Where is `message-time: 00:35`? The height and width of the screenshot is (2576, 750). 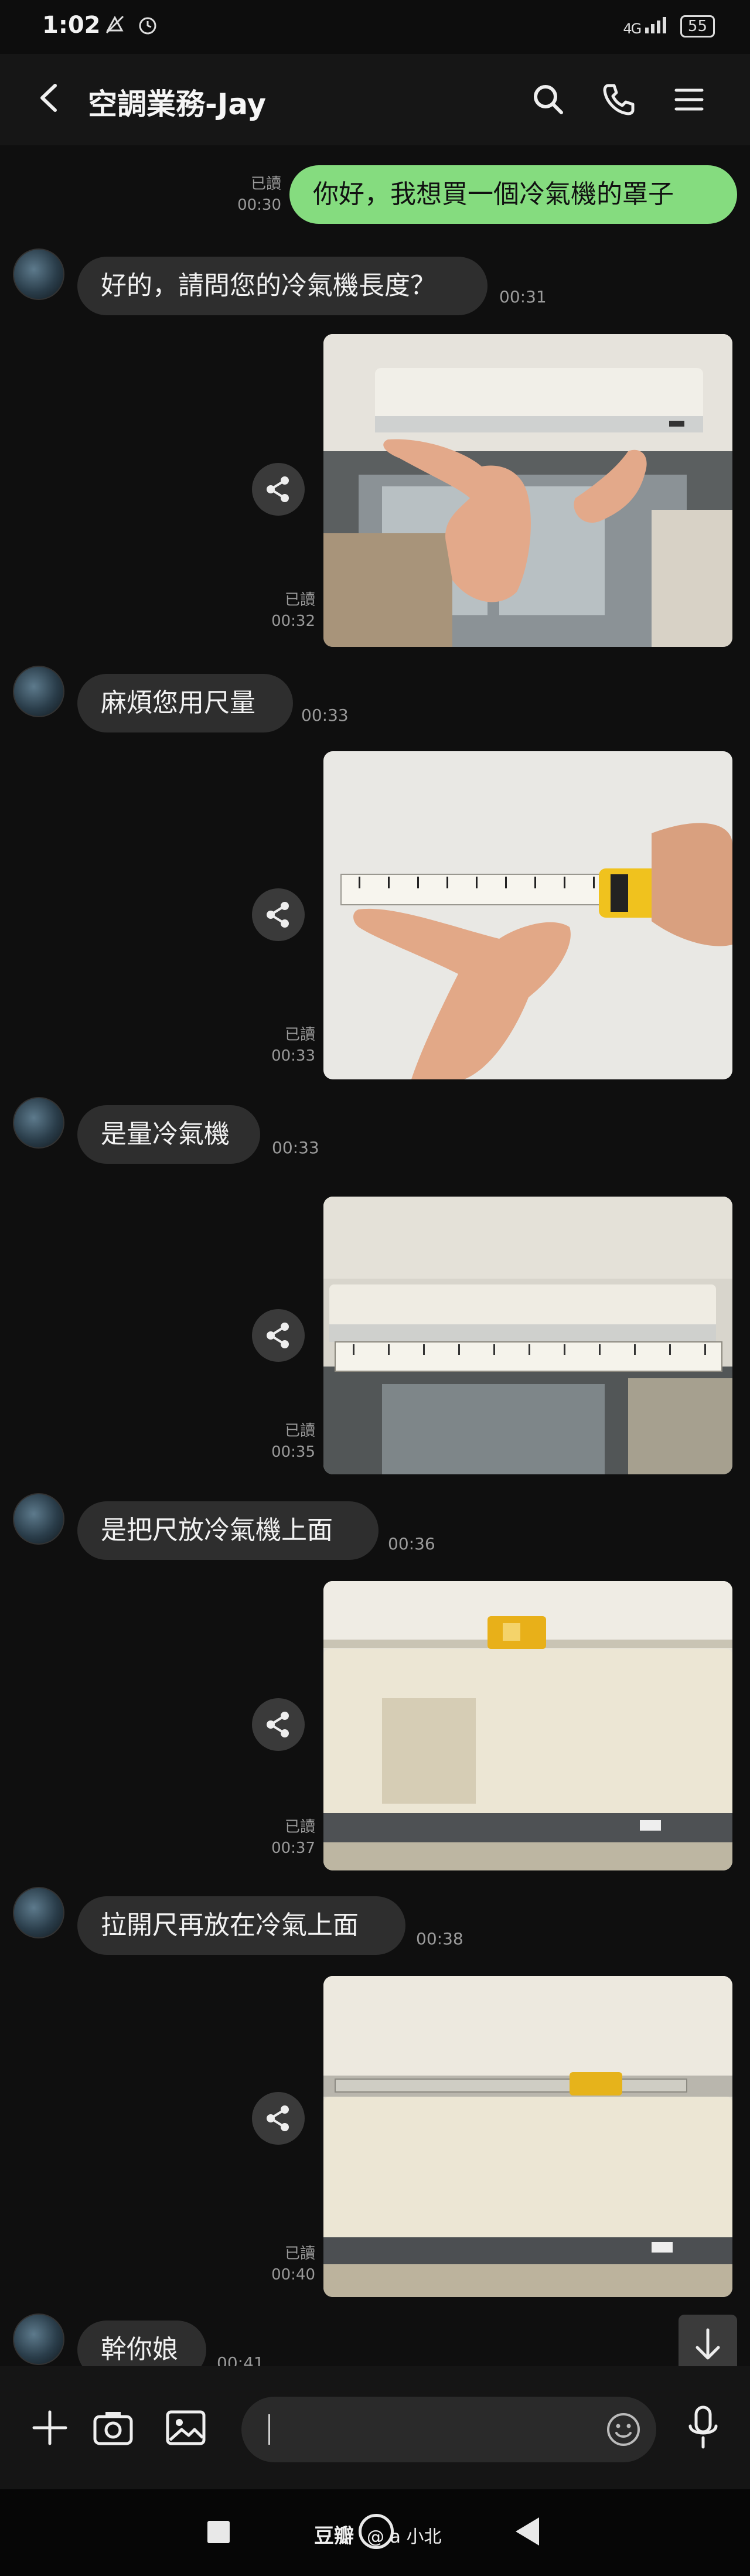
message-time: 00:35 is located at coordinates (293, 1452).